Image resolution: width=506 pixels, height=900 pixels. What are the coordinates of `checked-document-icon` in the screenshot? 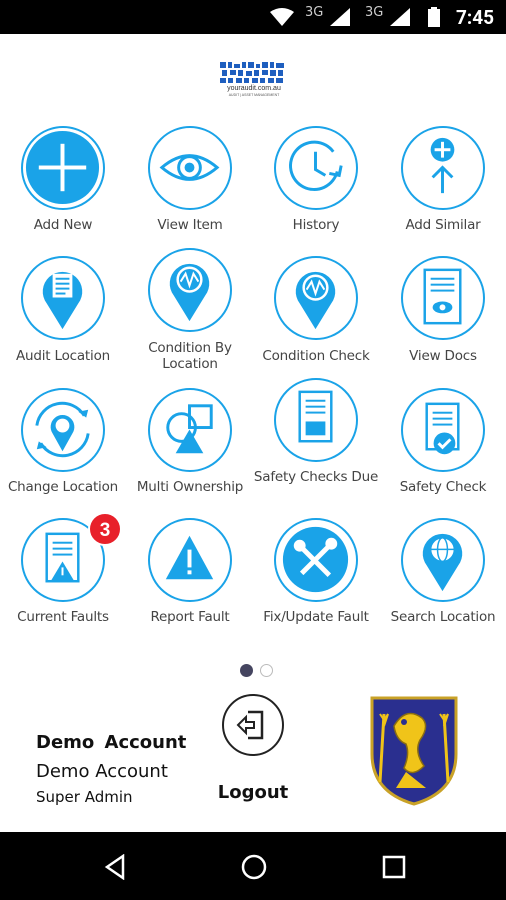 It's located at (442, 428).